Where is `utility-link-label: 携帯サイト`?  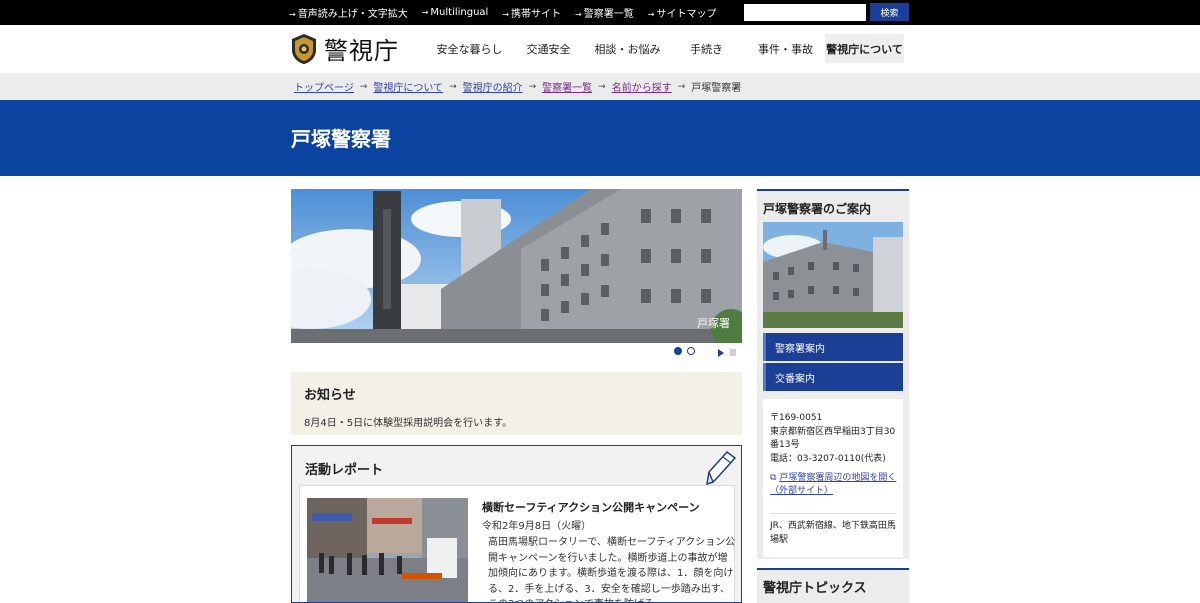
utility-link-label: 携帯サイト is located at coordinates (536, 14).